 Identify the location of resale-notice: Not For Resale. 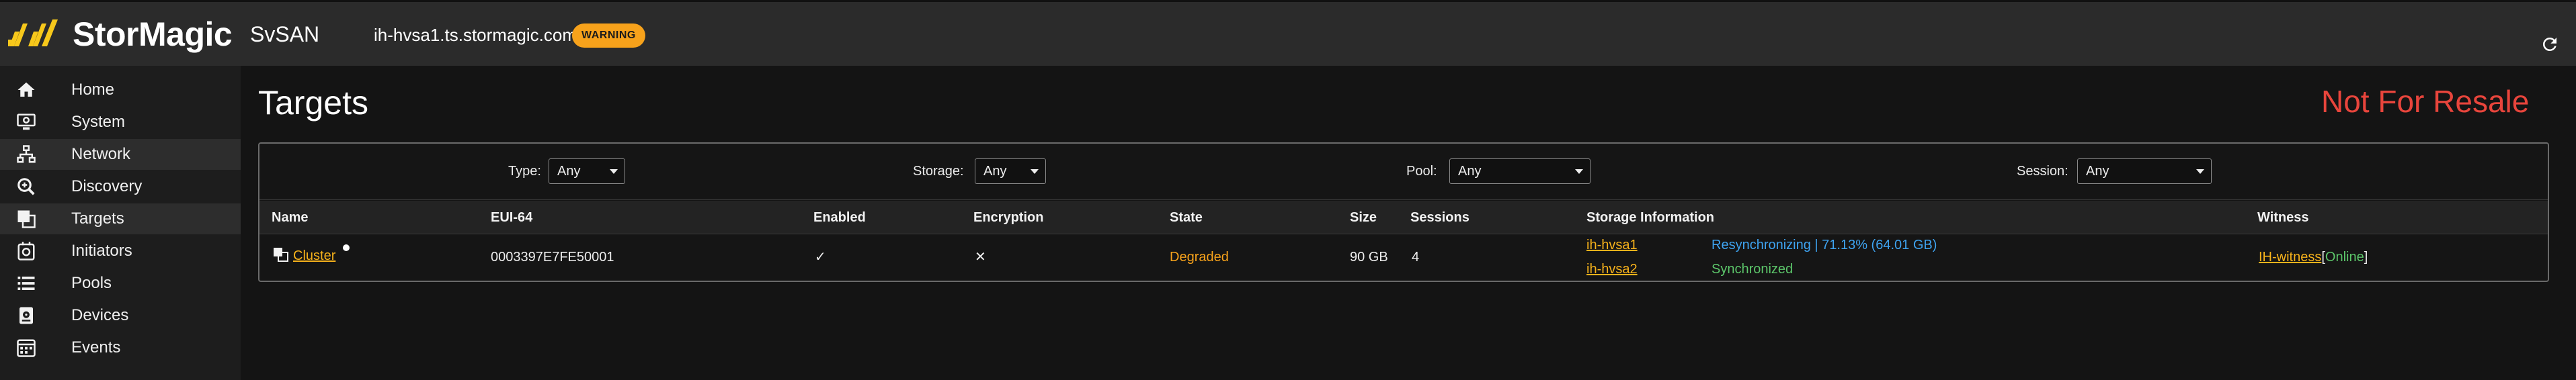
(2425, 101).